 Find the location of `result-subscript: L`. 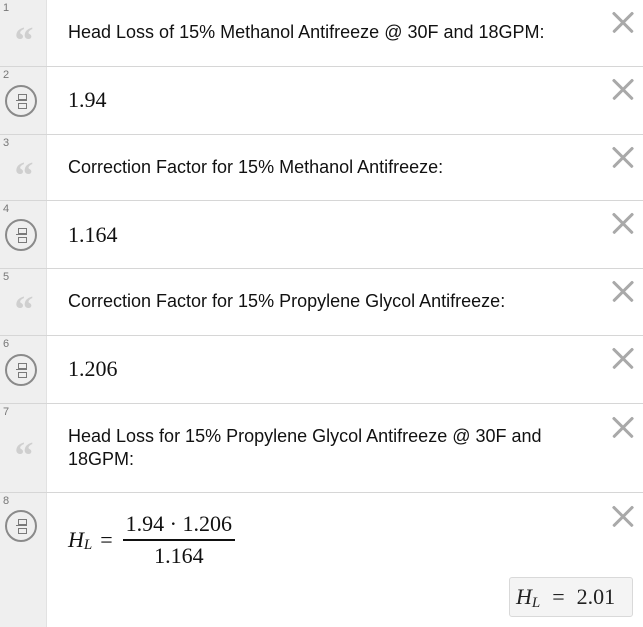

result-subscript: L is located at coordinates (536, 602).